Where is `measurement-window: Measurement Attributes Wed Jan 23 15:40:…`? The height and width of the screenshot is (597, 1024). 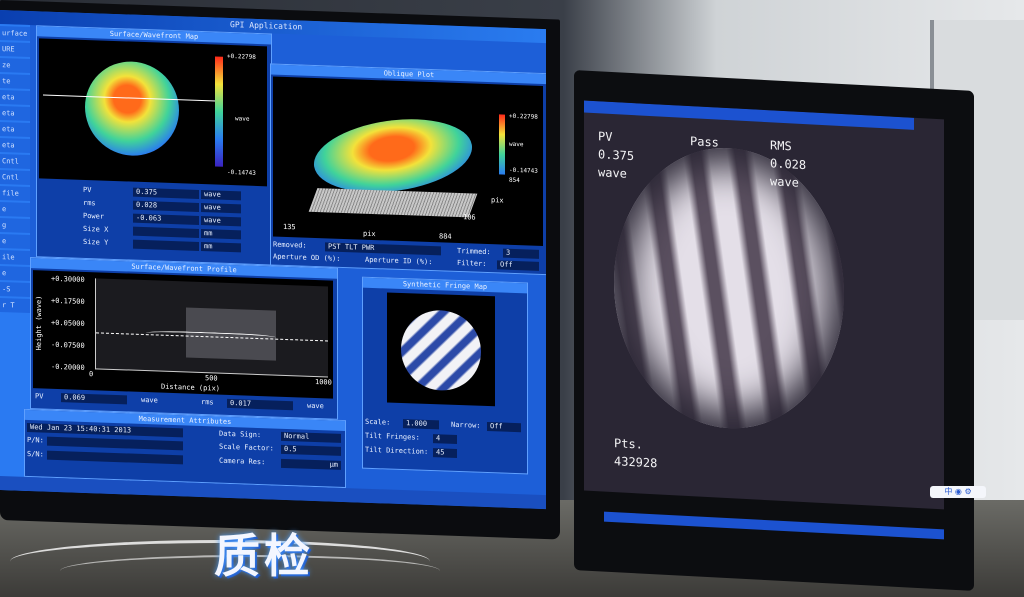 measurement-window: Measurement Attributes Wed Jan 23 15:40:… is located at coordinates (185, 448).